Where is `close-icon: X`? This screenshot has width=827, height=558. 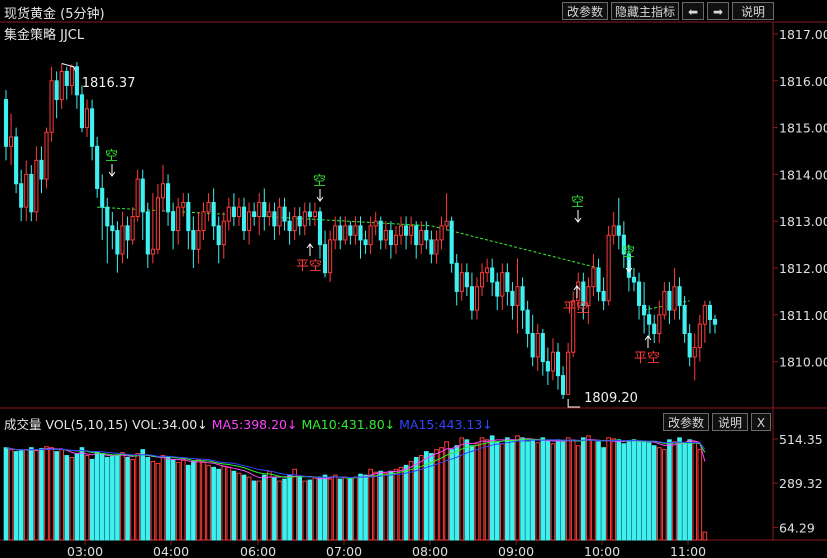
close-icon: X is located at coordinates (761, 422).